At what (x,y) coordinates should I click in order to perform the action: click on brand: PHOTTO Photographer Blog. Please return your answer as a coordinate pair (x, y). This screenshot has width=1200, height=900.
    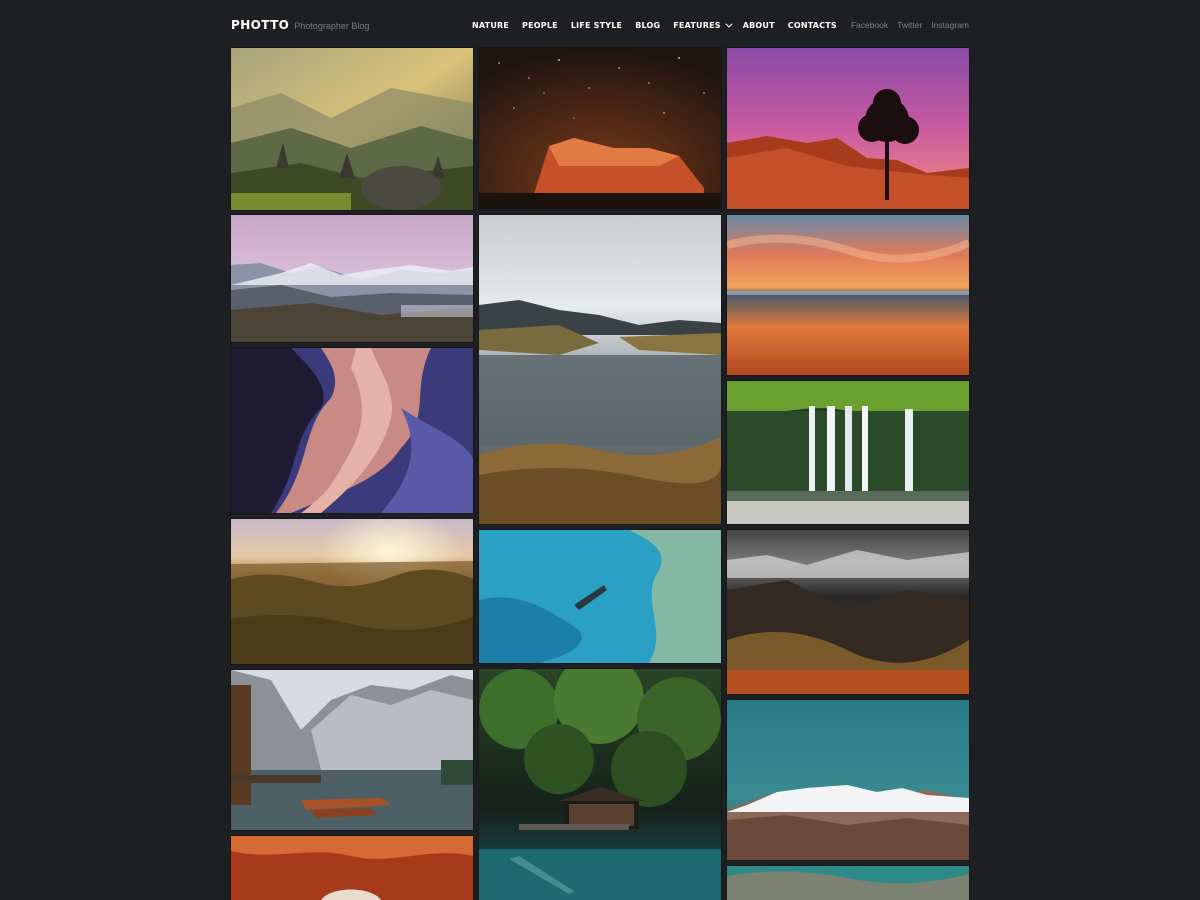
    Looking at the image, I should click on (300, 25).